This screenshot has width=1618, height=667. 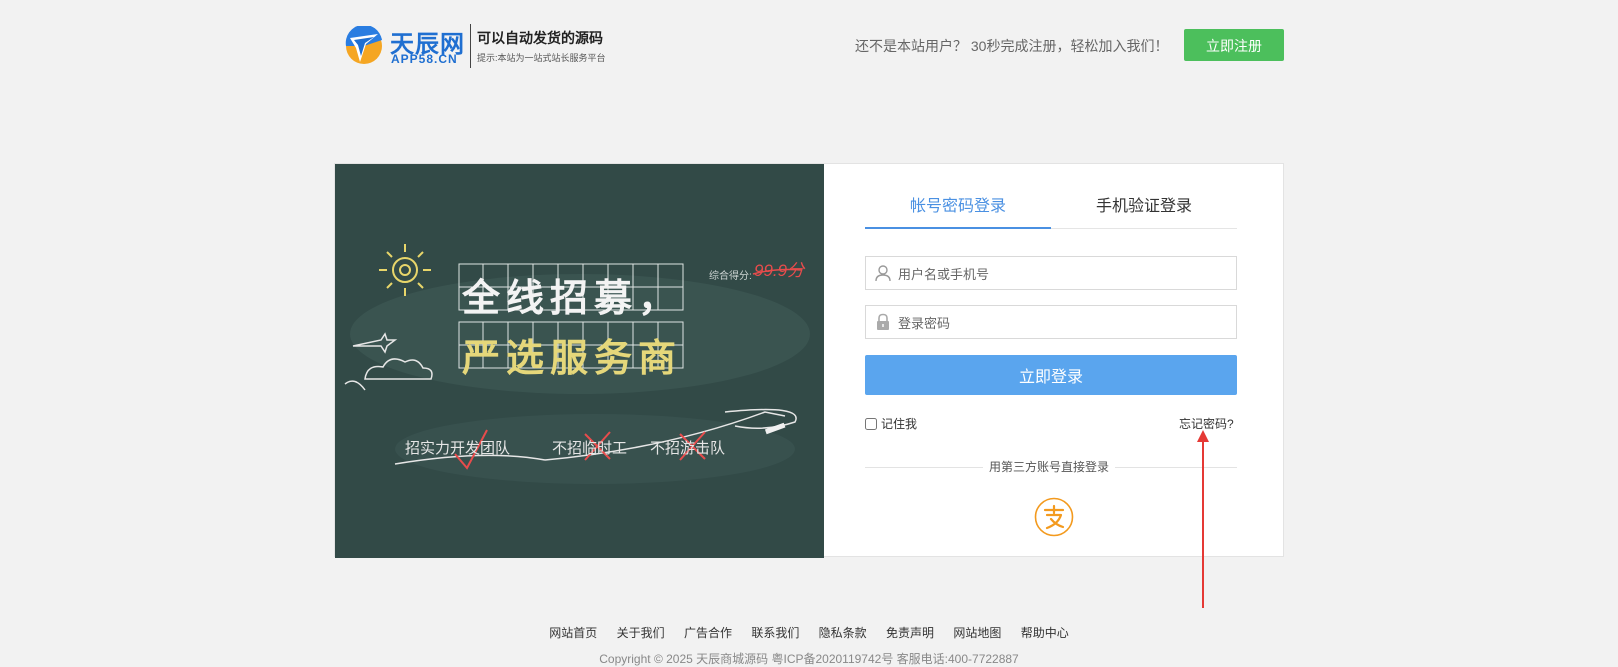 What do you see at coordinates (1063, 323) in the screenshot?
I see `password-input` at bounding box center [1063, 323].